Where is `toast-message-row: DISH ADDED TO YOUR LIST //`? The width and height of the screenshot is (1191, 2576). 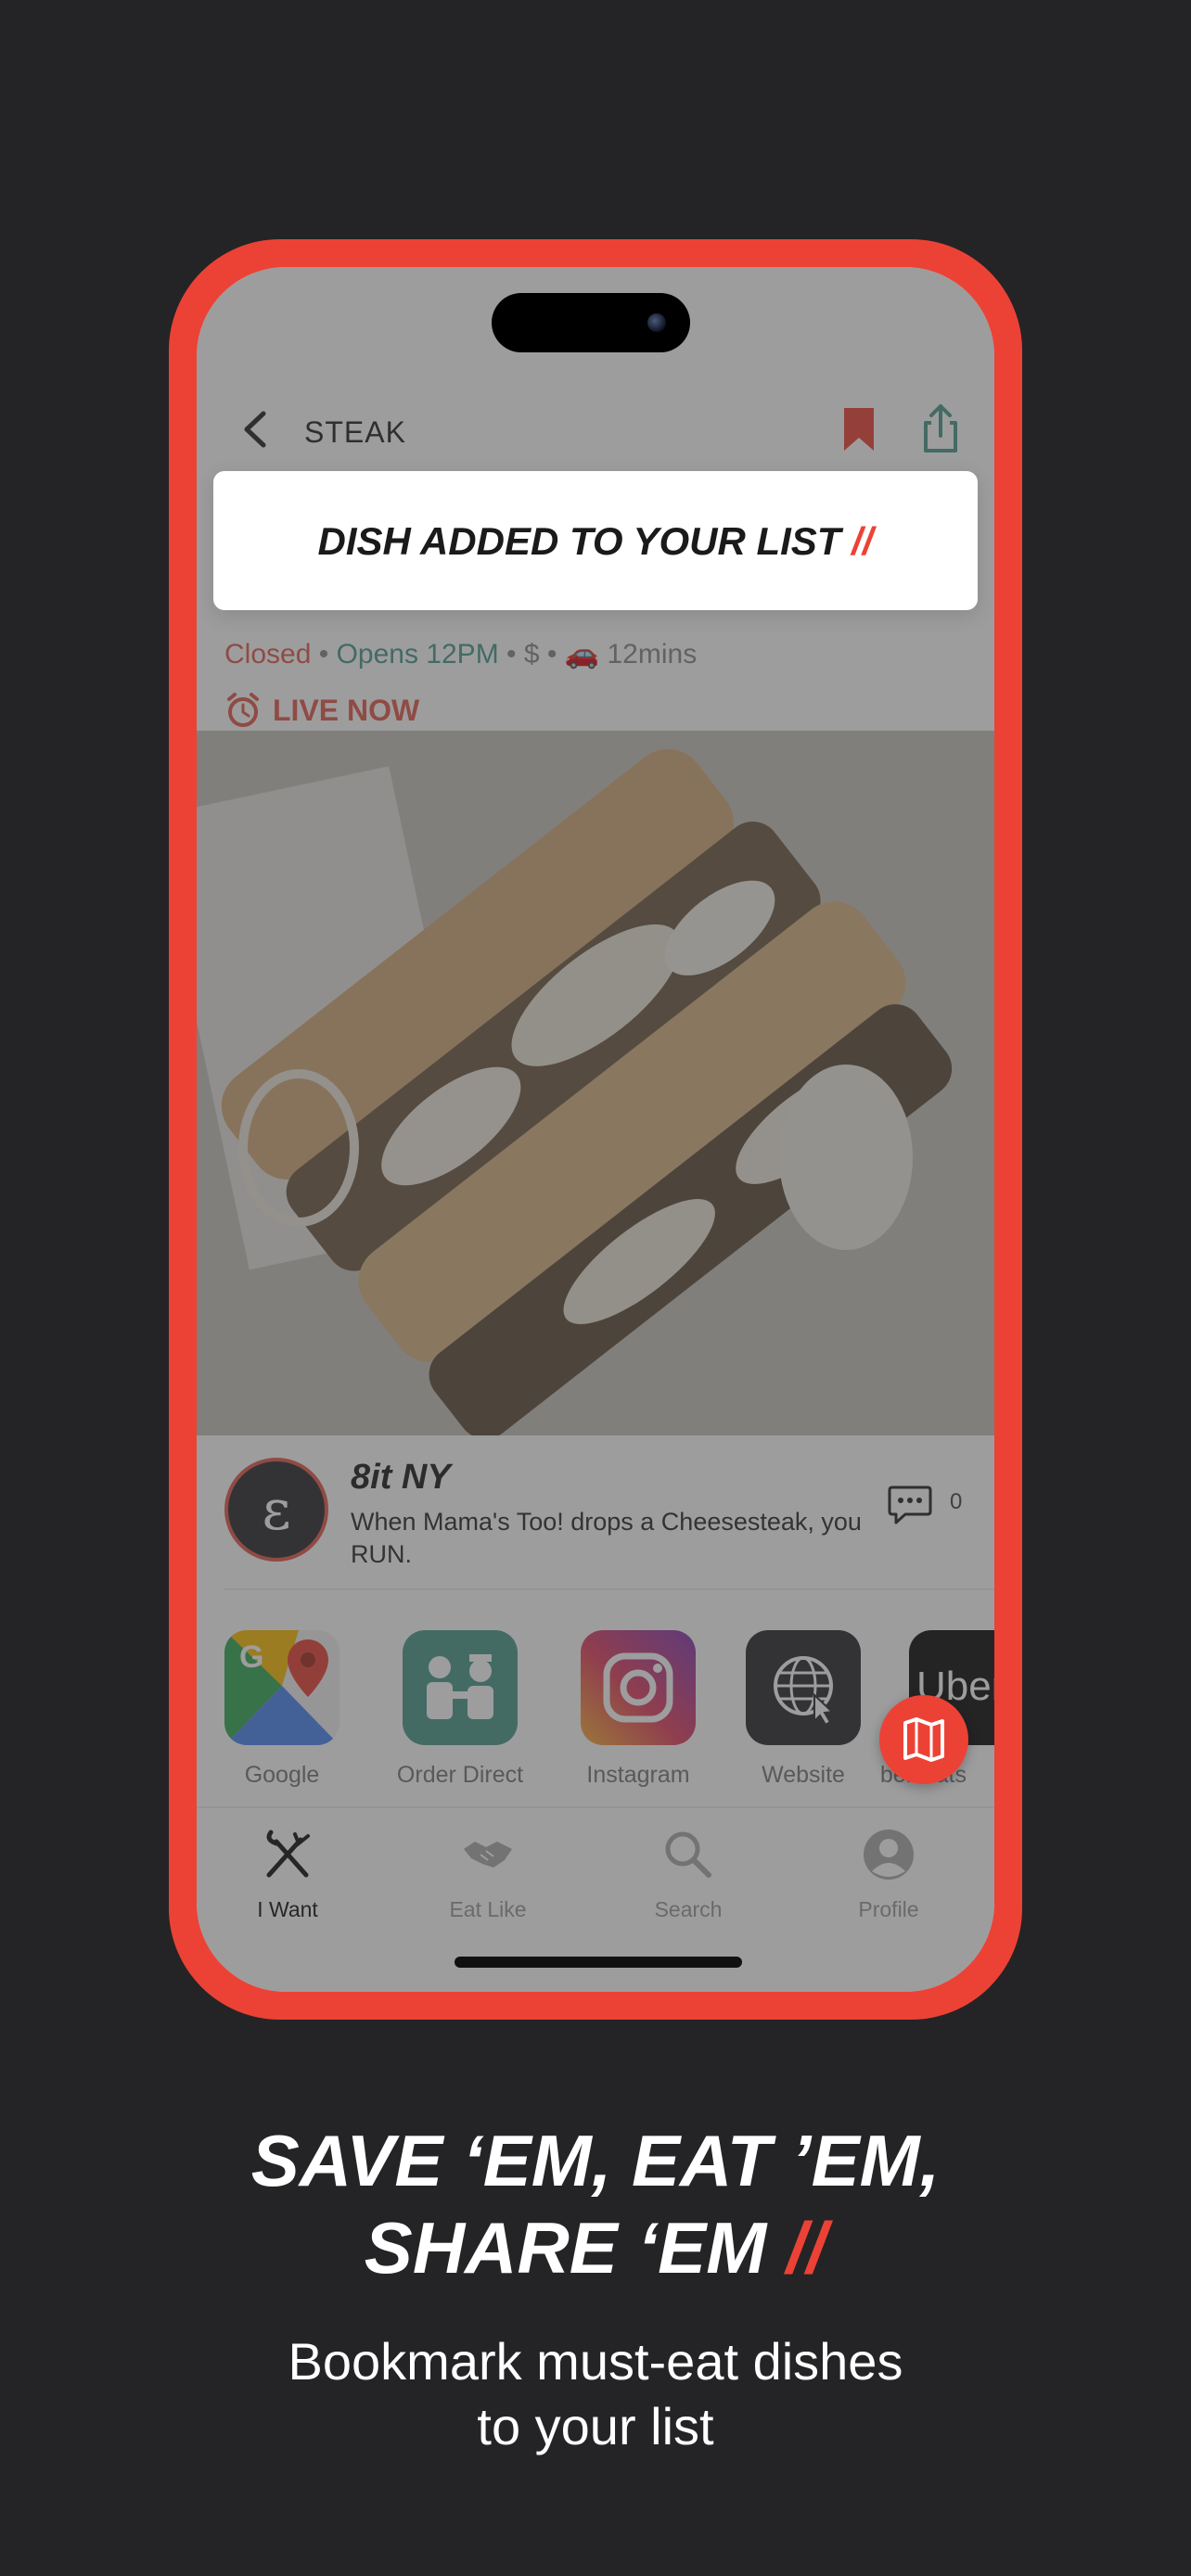 toast-message-row: DISH ADDED TO YOUR LIST // is located at coordinates (595, 541).